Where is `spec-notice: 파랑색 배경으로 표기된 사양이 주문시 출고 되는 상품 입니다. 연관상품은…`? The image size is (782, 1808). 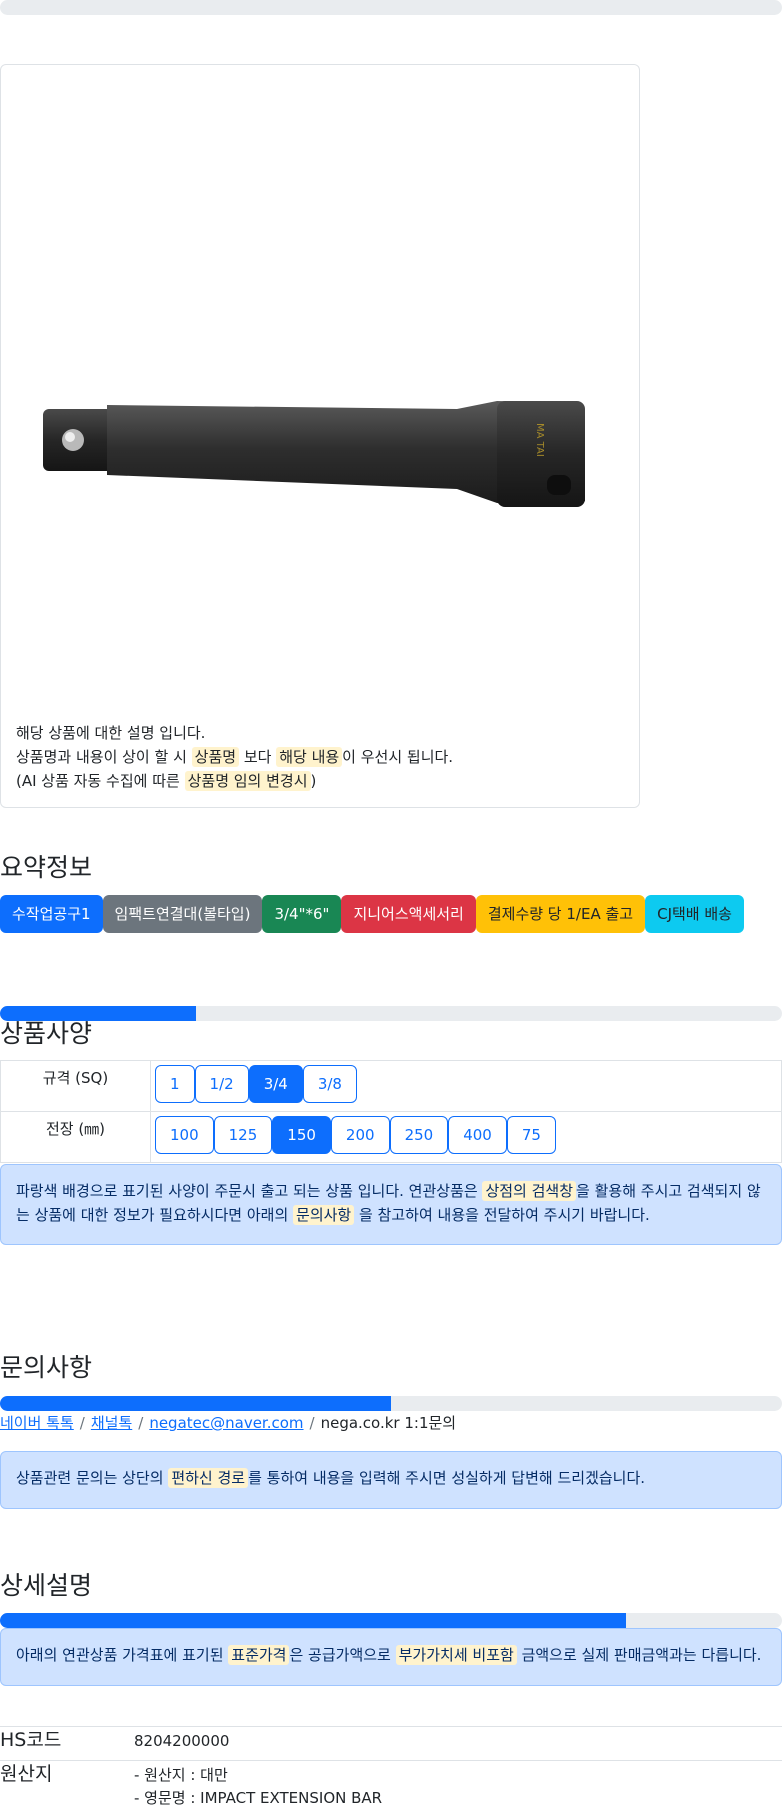
spec-notice: 파랑색 배경으로 표기된 사양이 주문시 출고 되는 상품 입니다. 연관상품은… is located at coordinates (391, 1204).